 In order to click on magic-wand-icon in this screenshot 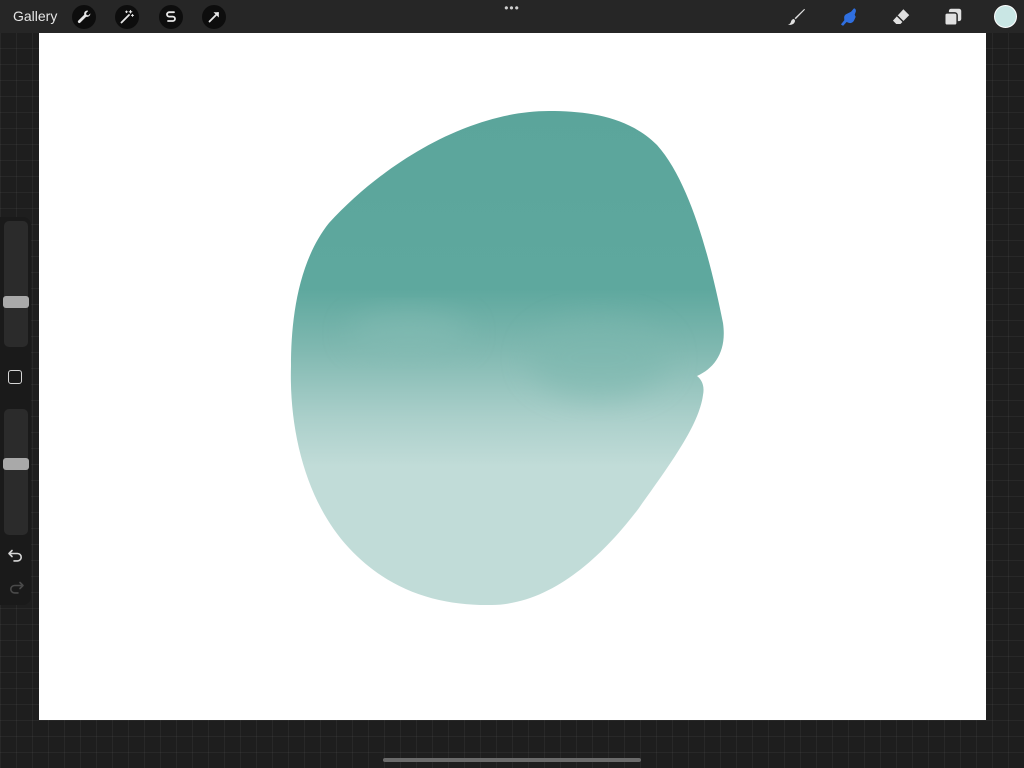, I will do `click(127, 16)`.